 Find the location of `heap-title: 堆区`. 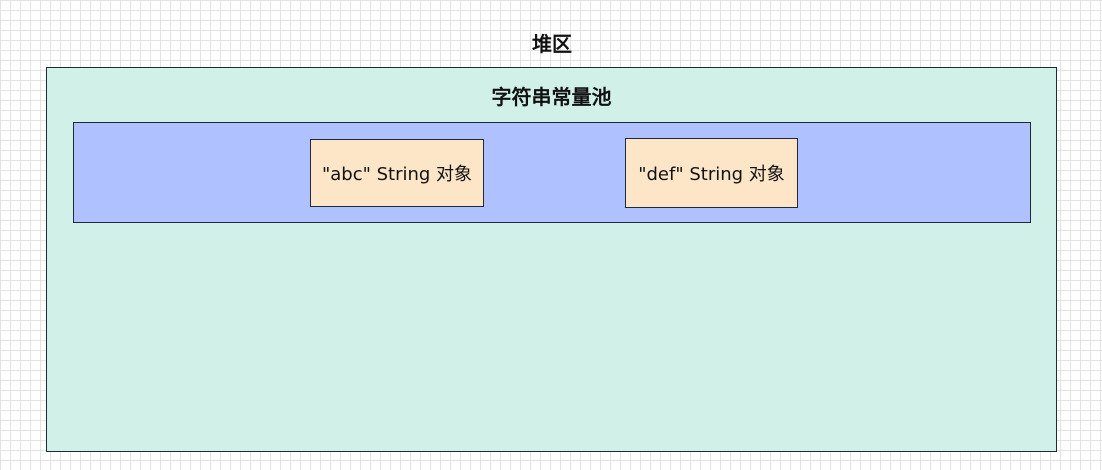

heap-title: 堆区 is located at coordinates (552, 44).